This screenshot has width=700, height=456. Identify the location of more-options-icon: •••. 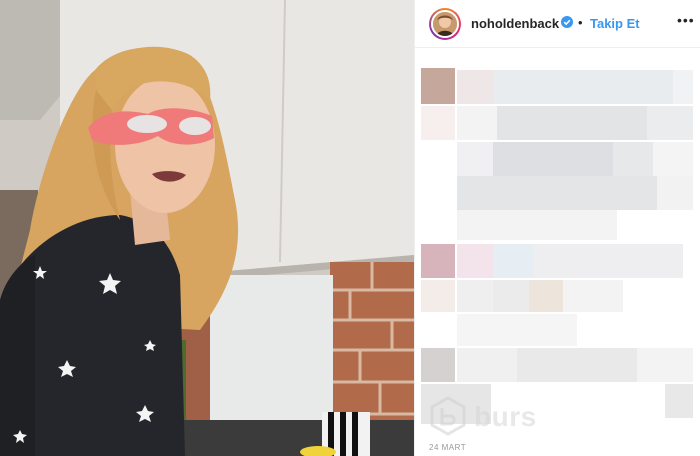
(686, 20).